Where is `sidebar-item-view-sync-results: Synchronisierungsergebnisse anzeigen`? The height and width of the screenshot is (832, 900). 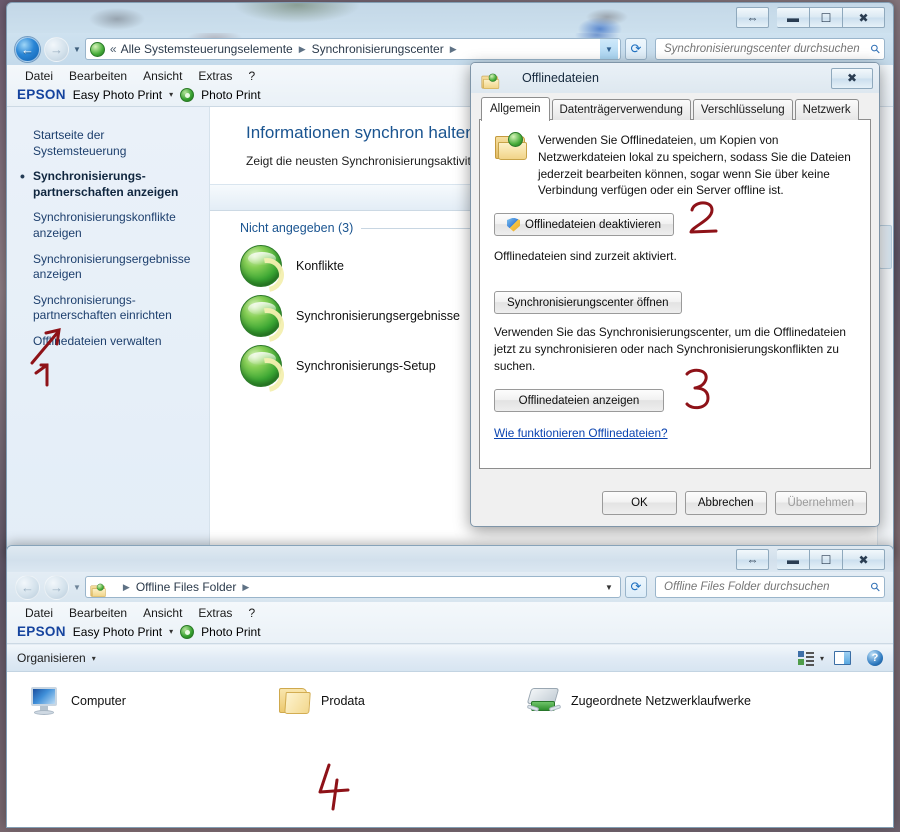
sidebar-item-view-sync-results: Synchronisierungsergebnisse anzeigen is located at coordinates (108, 267).